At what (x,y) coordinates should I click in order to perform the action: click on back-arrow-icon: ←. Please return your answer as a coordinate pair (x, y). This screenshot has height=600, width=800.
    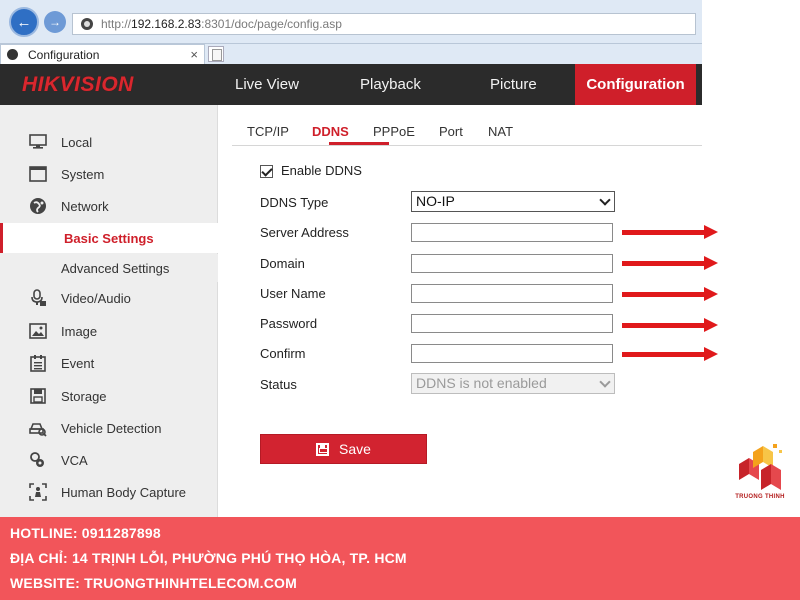
    Looking at the image, I should click on (24, 22).